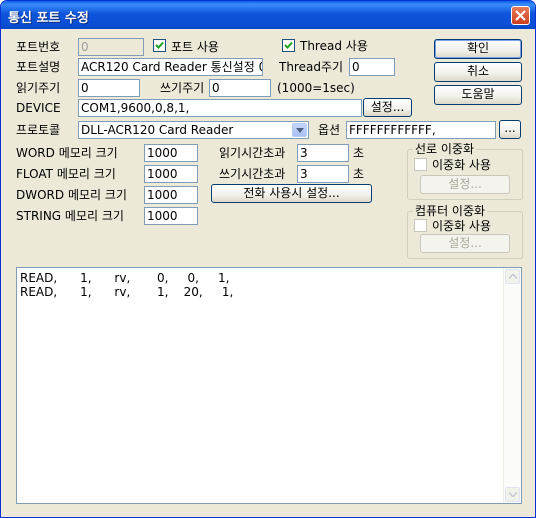  I want to click on option-label: 옵션, so click(329, 130).